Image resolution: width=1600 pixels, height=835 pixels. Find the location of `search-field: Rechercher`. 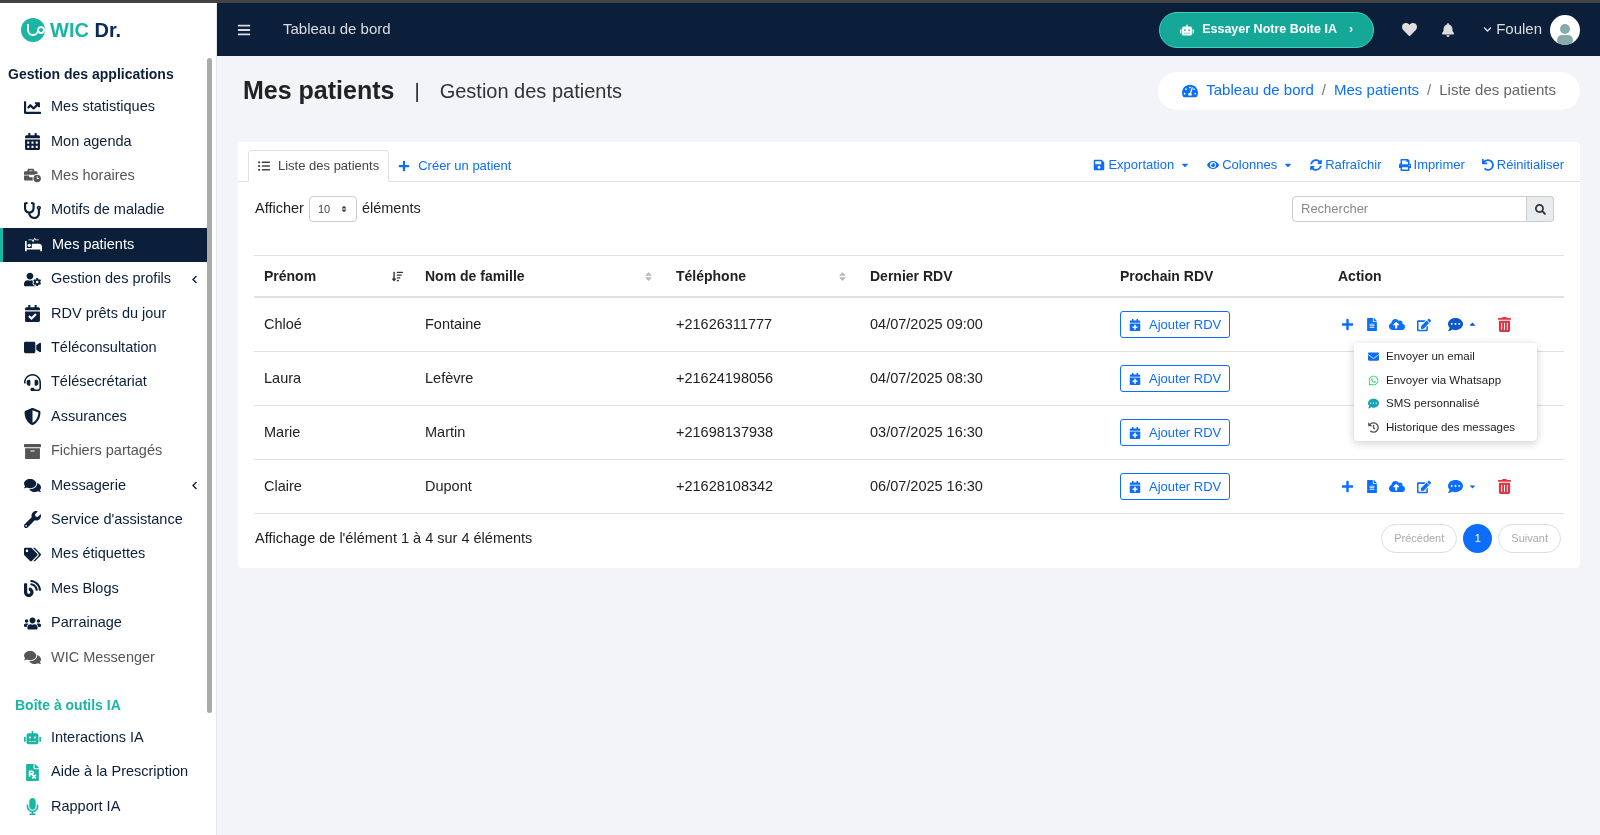

search-field: Rechercher is located at coordinates (1409, 209).